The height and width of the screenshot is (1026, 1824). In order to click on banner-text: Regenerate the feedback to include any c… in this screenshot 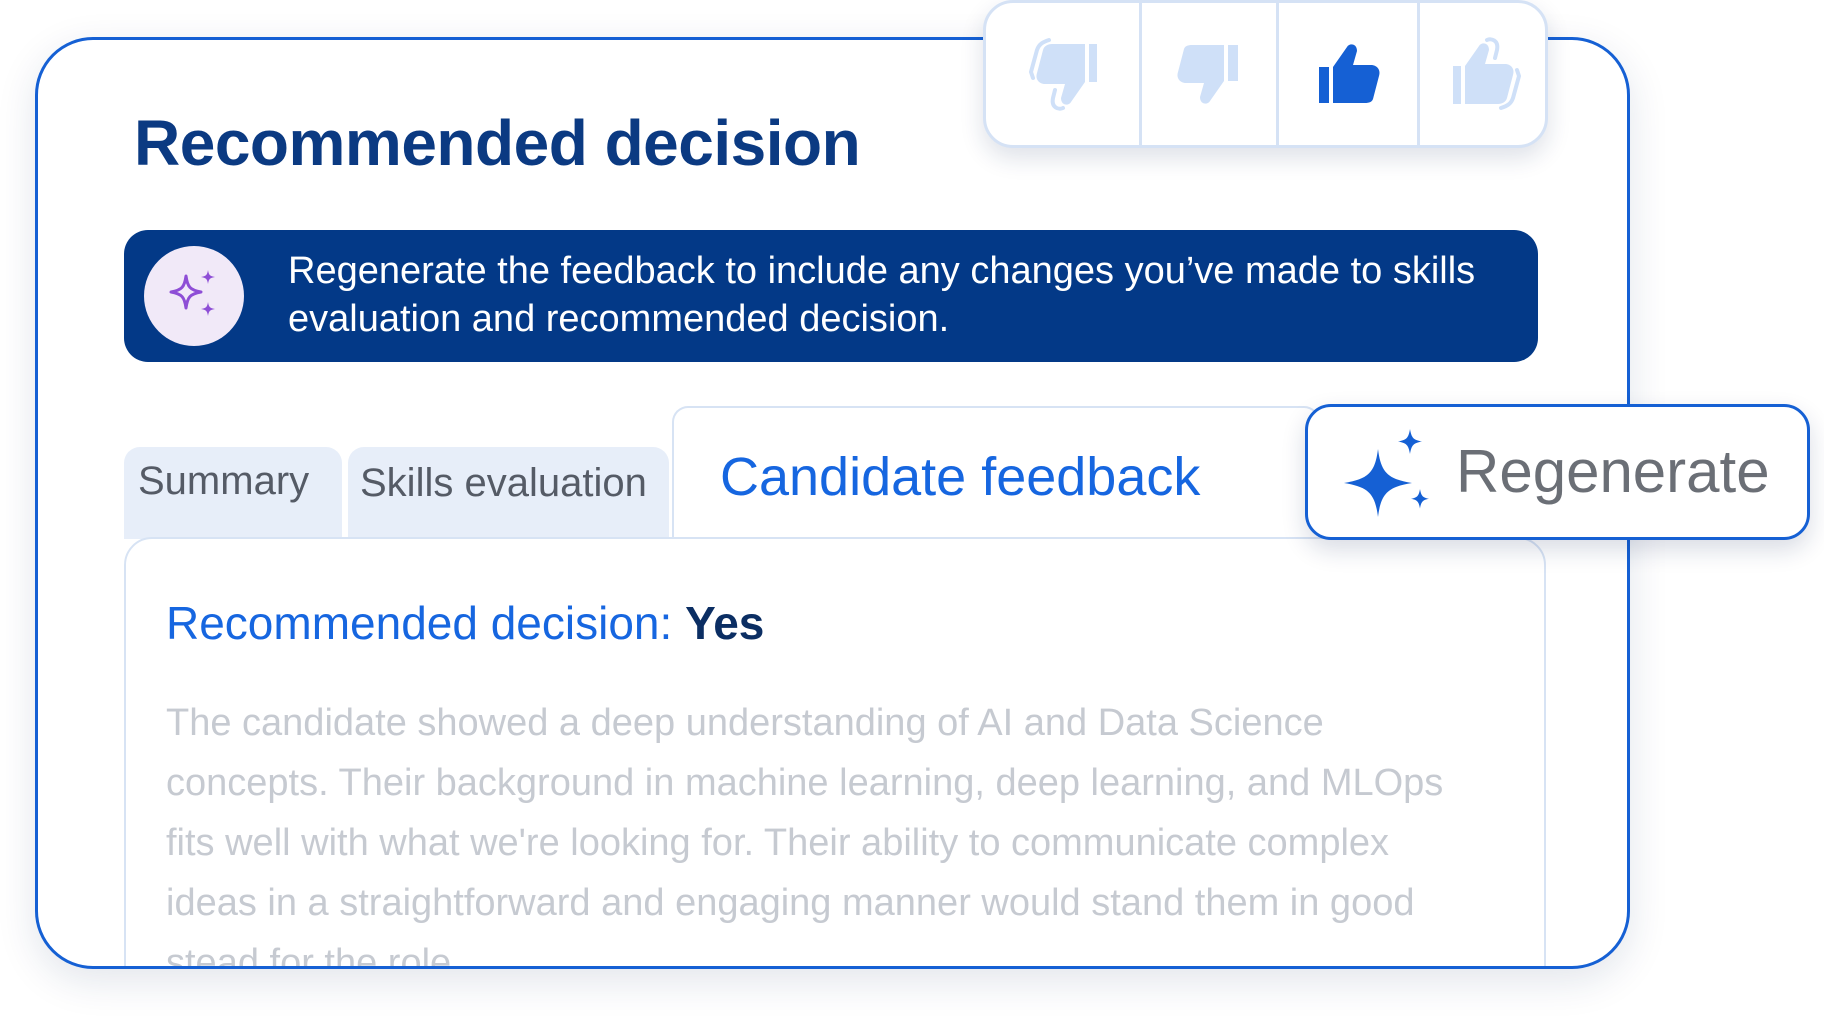, I will do `click(882, 295)`.